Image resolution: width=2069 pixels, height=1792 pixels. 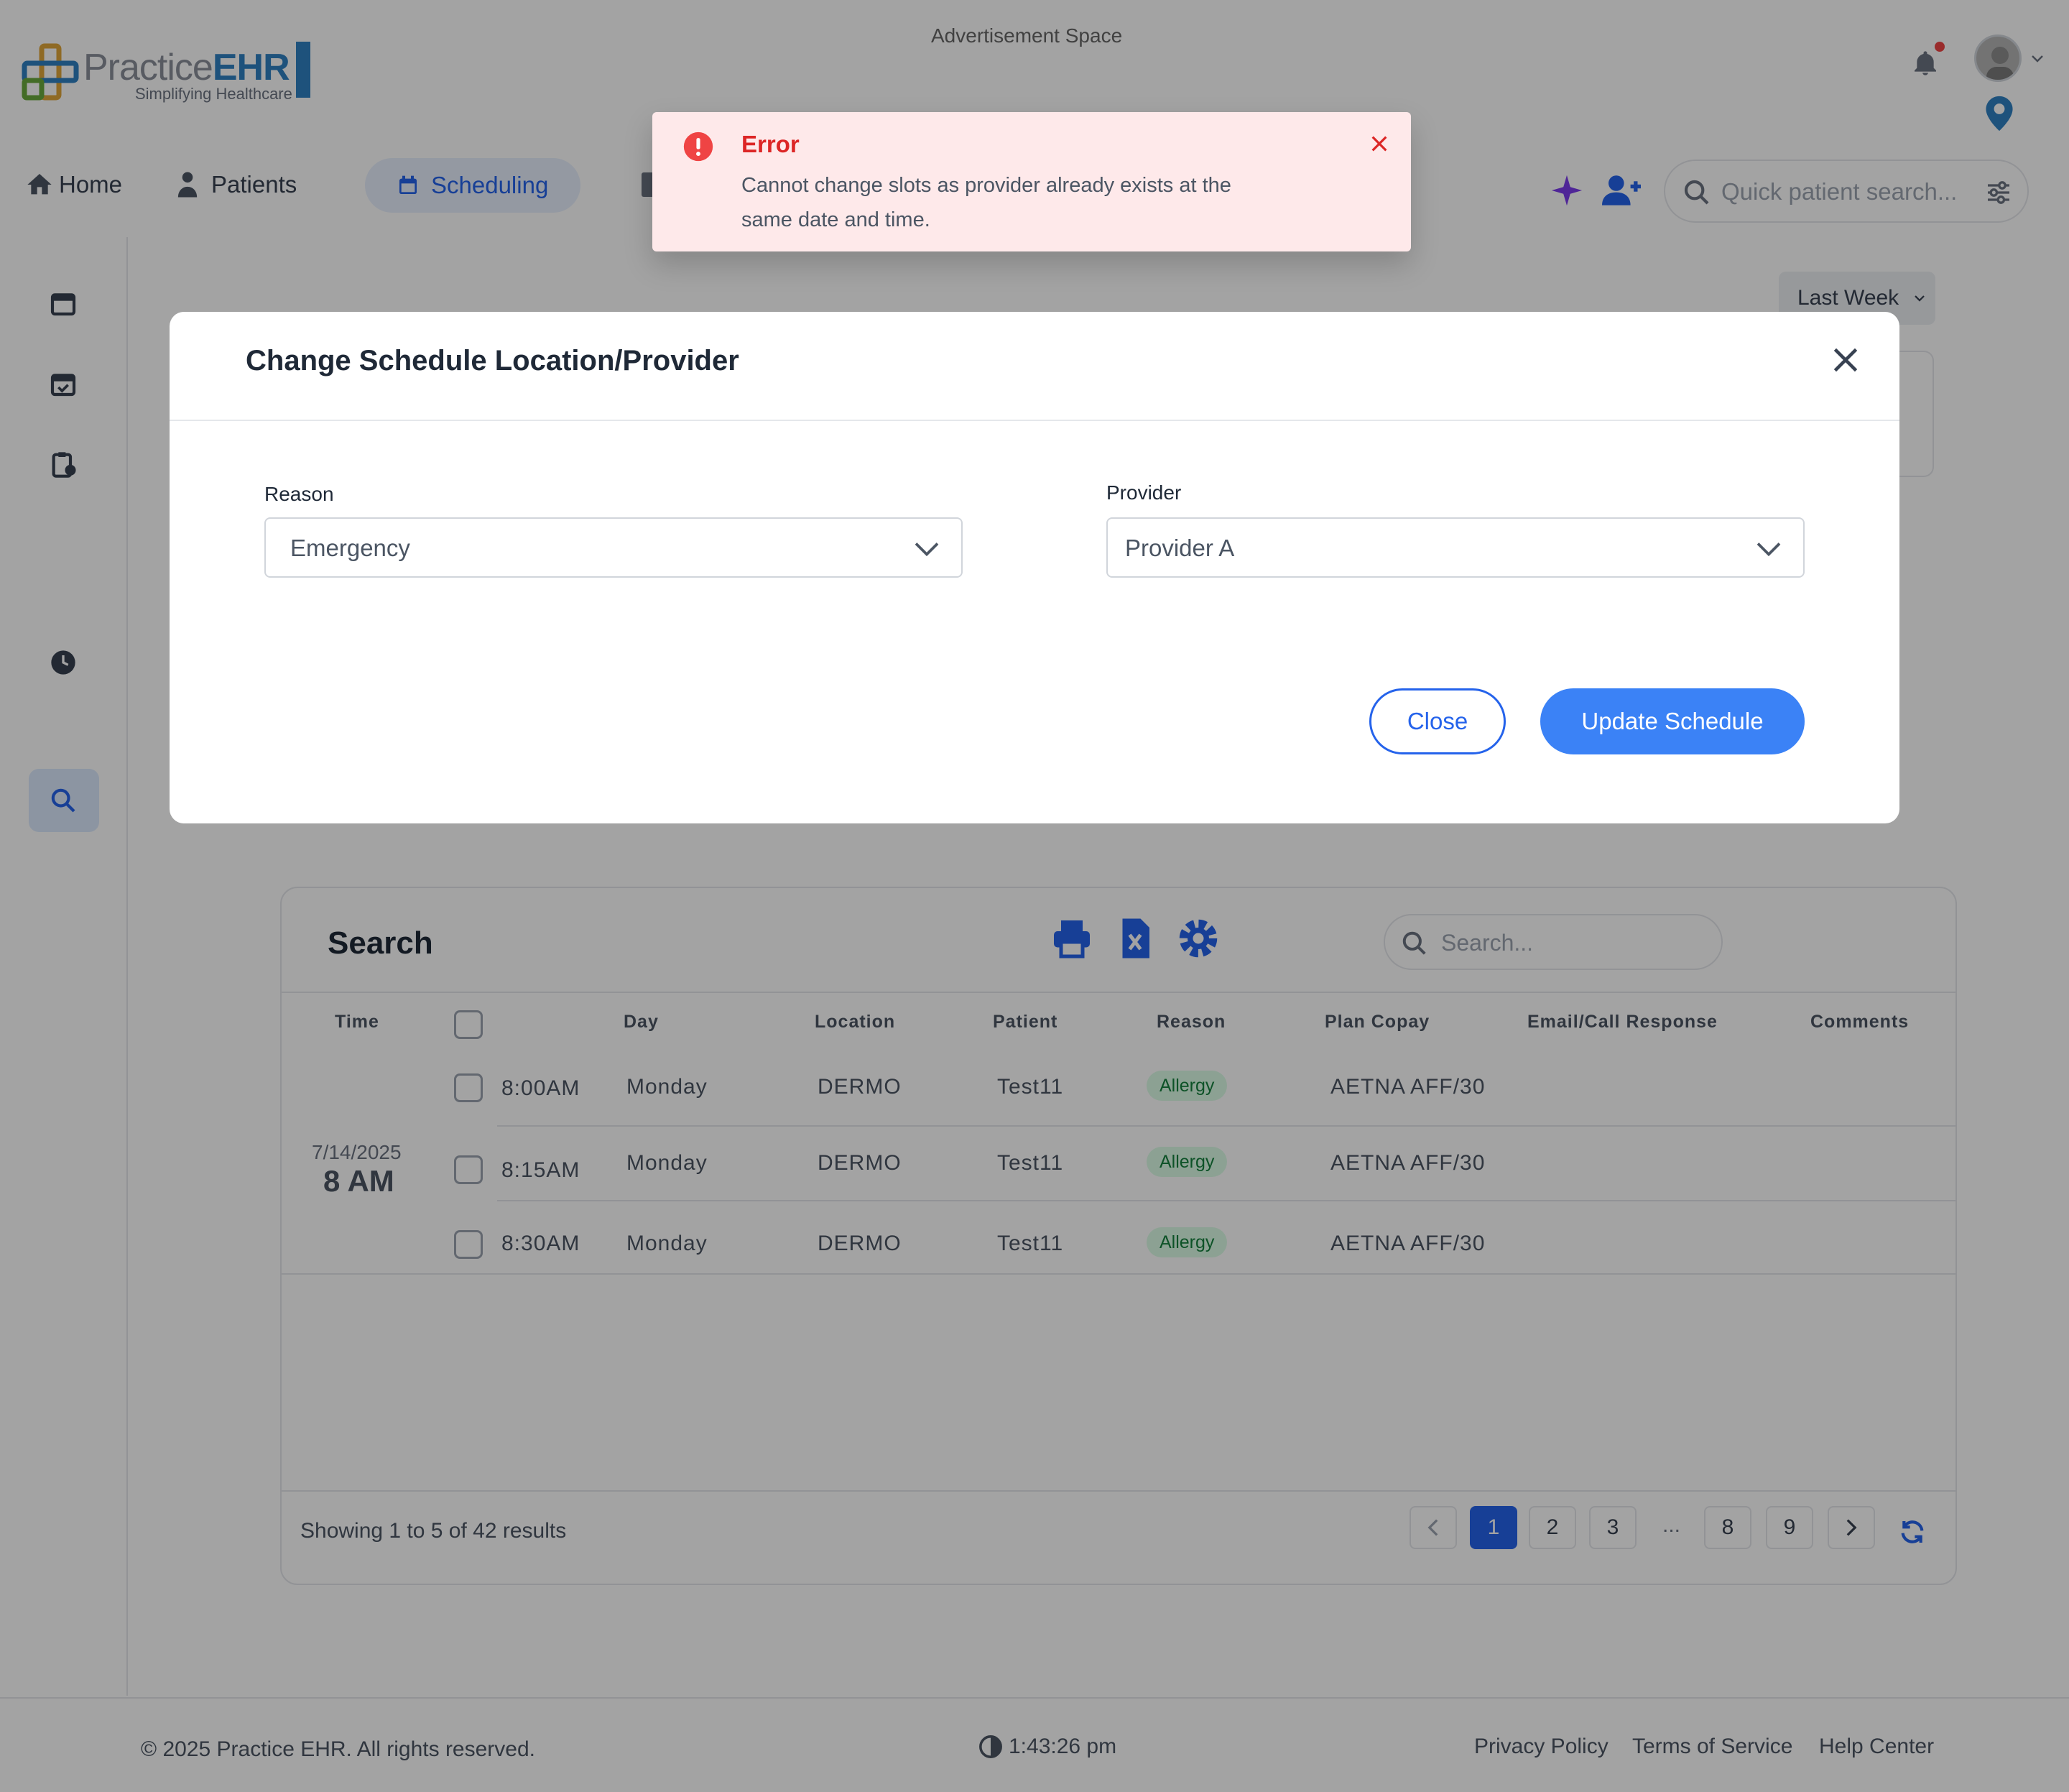 What do you see at coordinates (770, 144) in the screenshot?
I see `error-title: Error` at bounding box center [770, 144].